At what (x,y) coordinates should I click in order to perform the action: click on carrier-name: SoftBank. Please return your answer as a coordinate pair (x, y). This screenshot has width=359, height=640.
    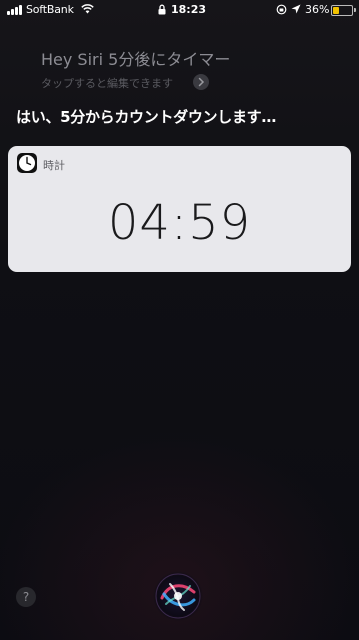
    Looking at the image, I should click on (50, 9).